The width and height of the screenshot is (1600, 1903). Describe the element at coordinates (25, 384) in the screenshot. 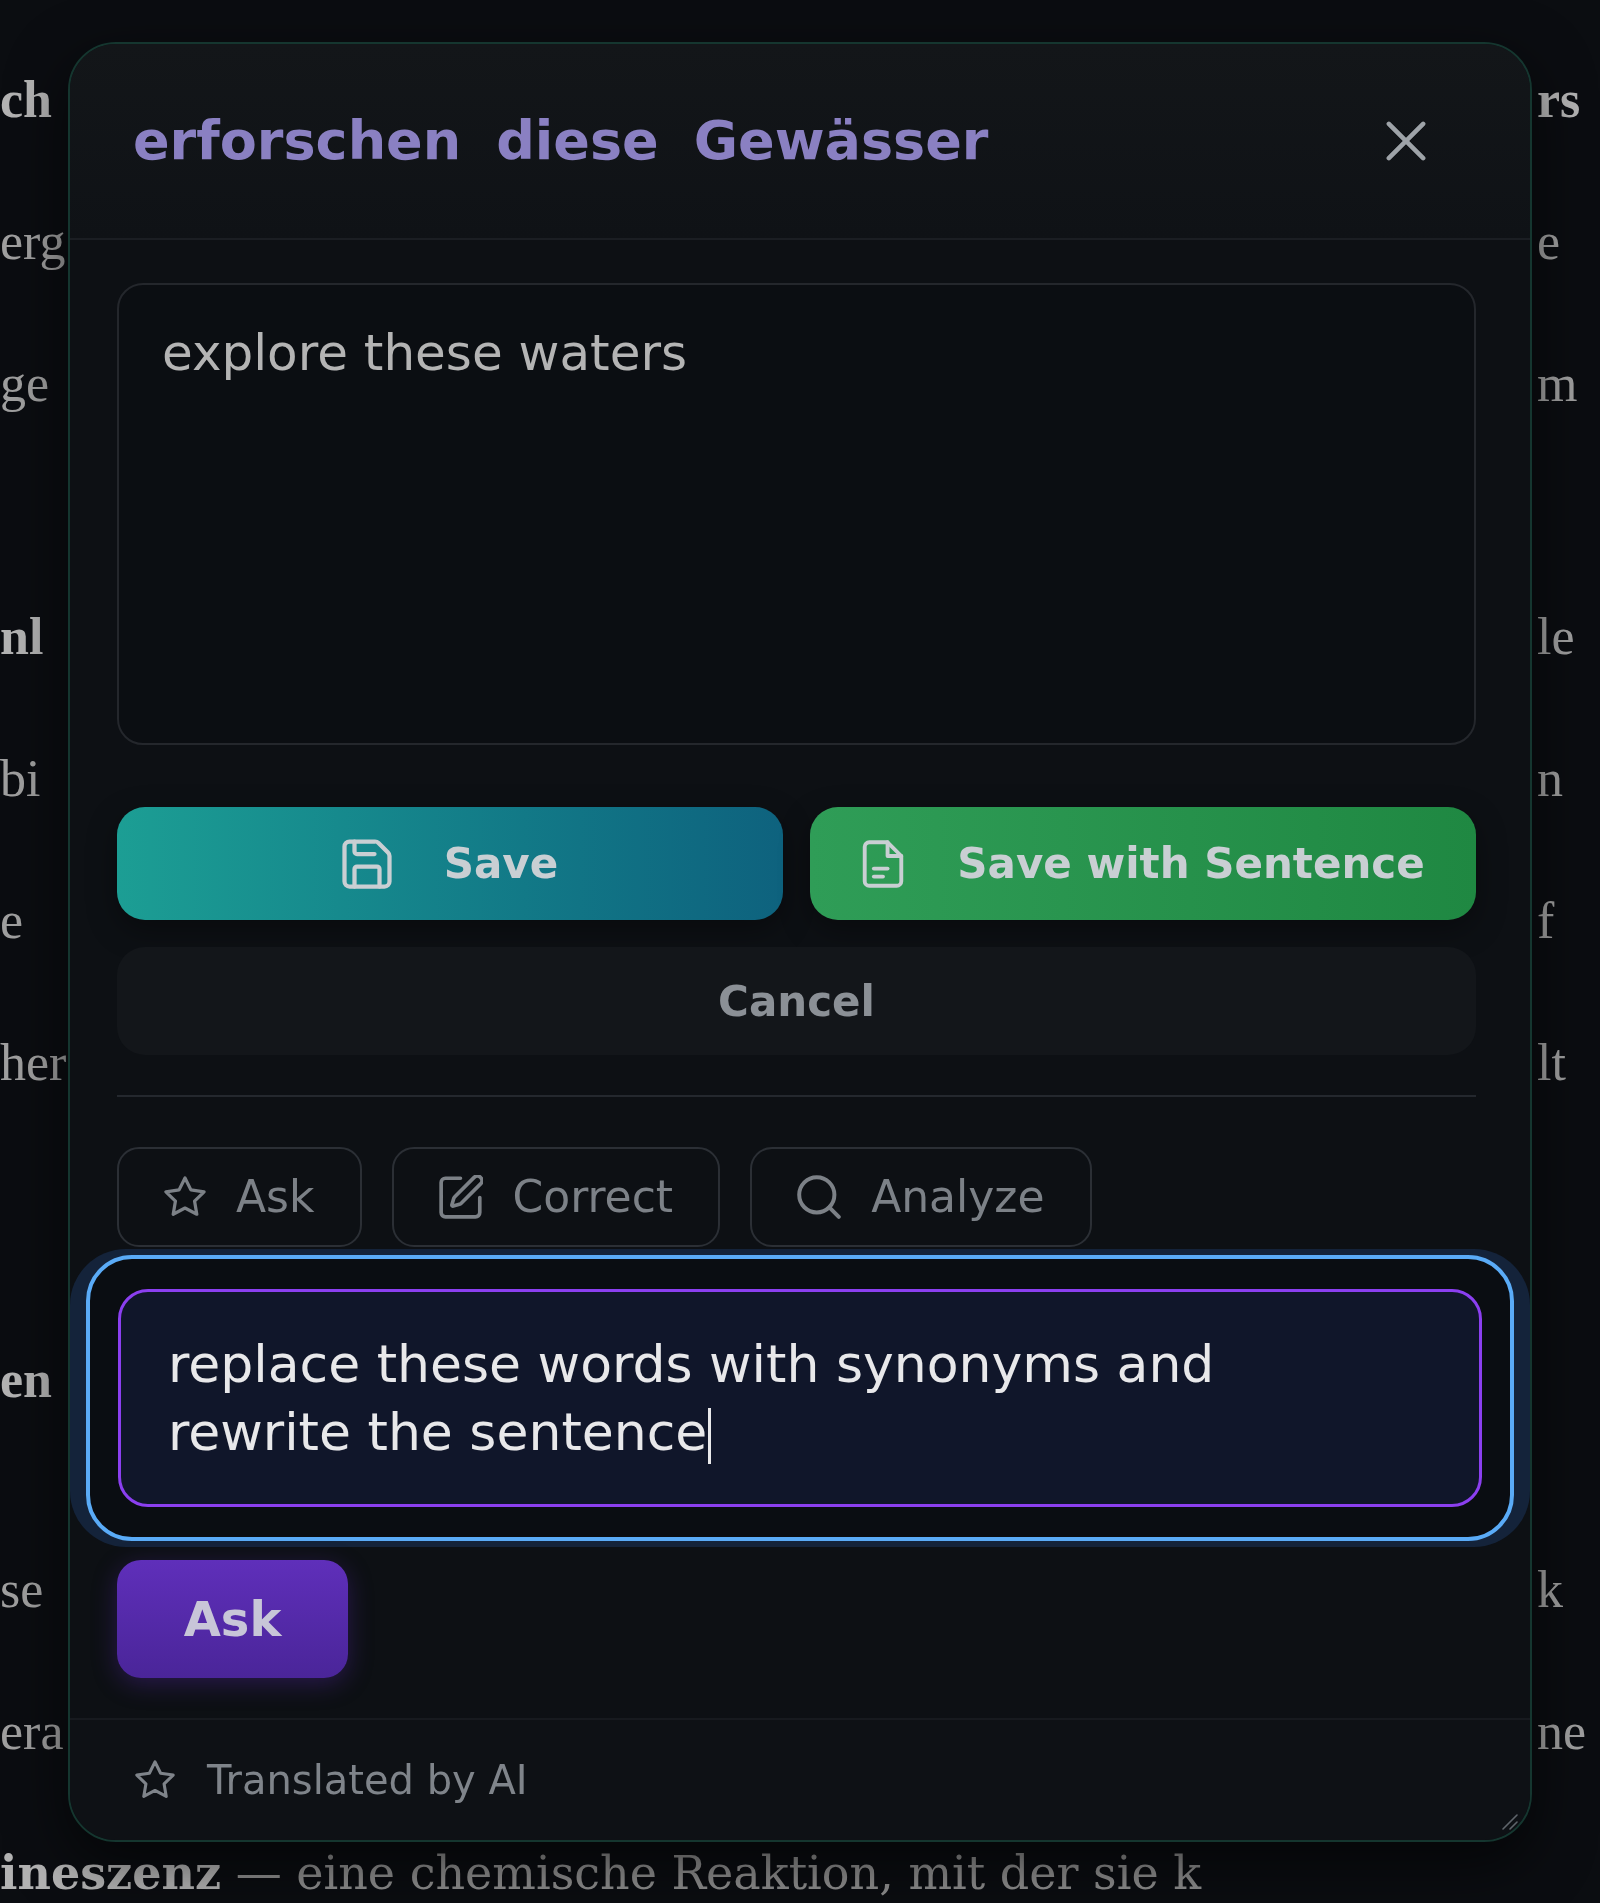

I see `article-text: ge` at that location.